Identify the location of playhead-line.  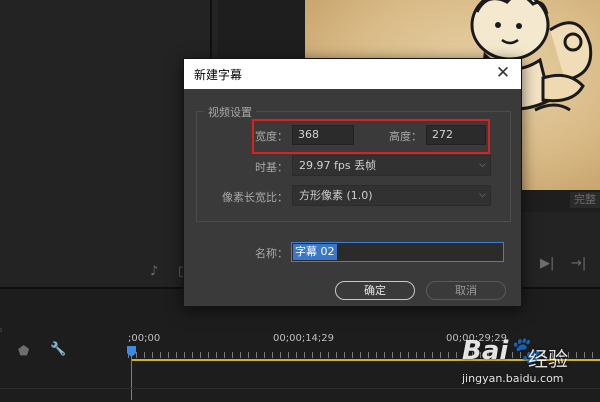
(131, 378).